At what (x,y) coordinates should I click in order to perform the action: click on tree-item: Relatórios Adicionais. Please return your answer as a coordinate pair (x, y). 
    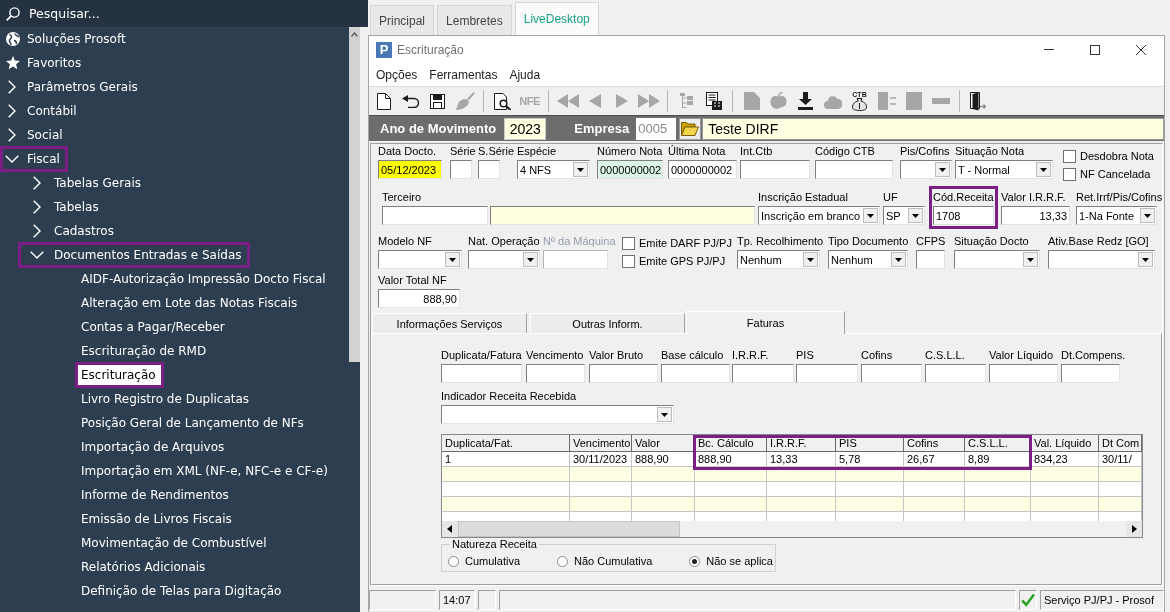
    Looking at the image, I should click on (144, 567).